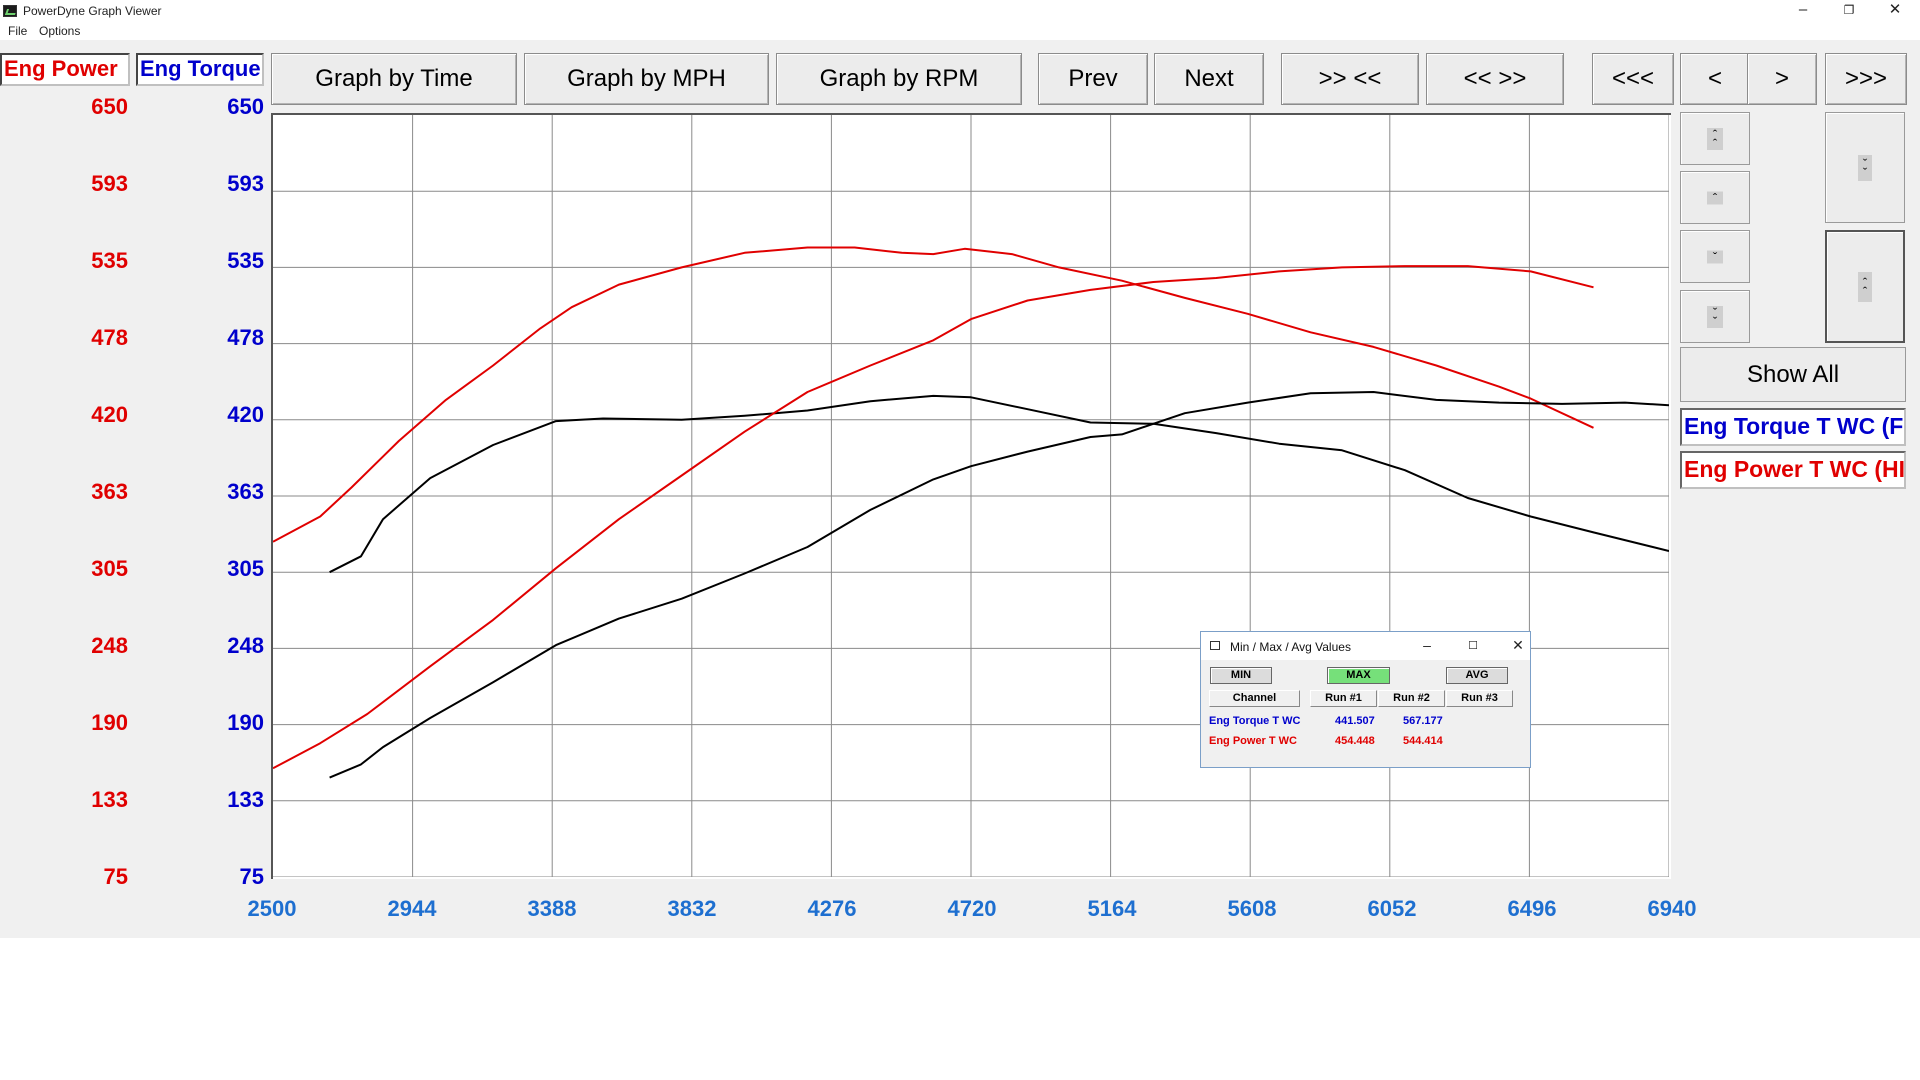  Describe the element at coordinates (17, 31) in the screenshot. I see `menu-file: File` at that location.